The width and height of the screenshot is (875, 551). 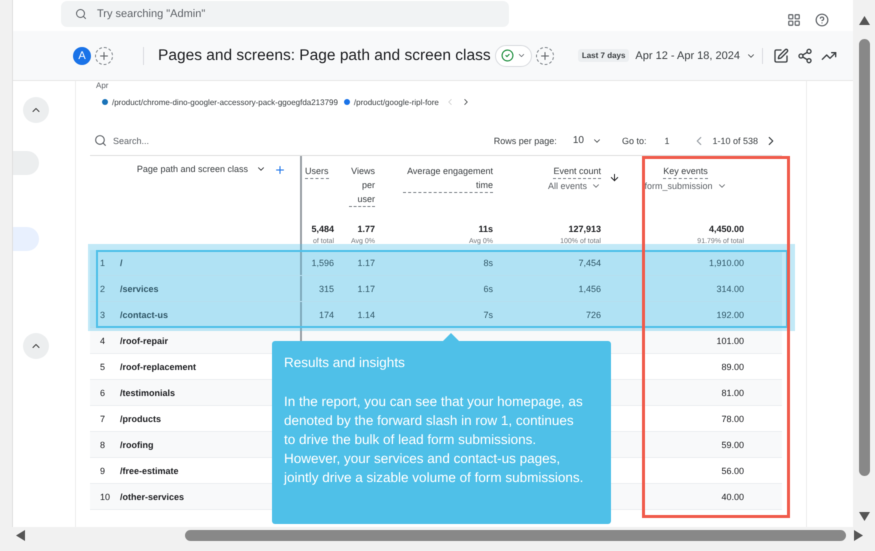 I want to click on total-value: 127,913, so click(x=584, y=229).